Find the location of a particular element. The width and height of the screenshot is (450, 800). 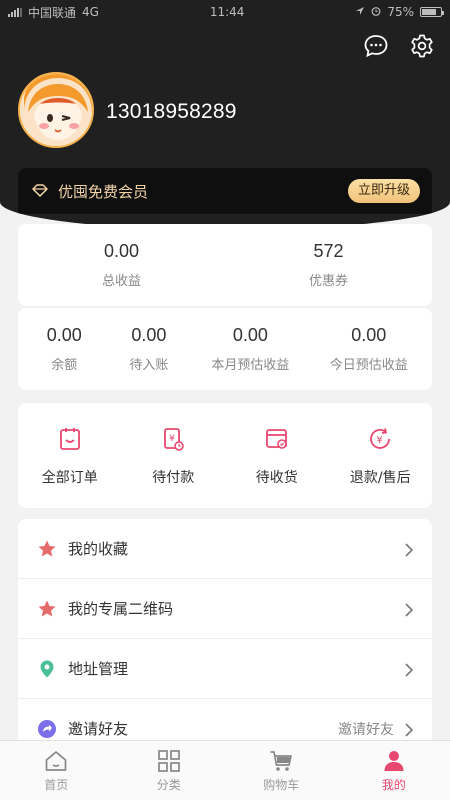

refund-icon: ¥ is located at coordinates (380, 439).